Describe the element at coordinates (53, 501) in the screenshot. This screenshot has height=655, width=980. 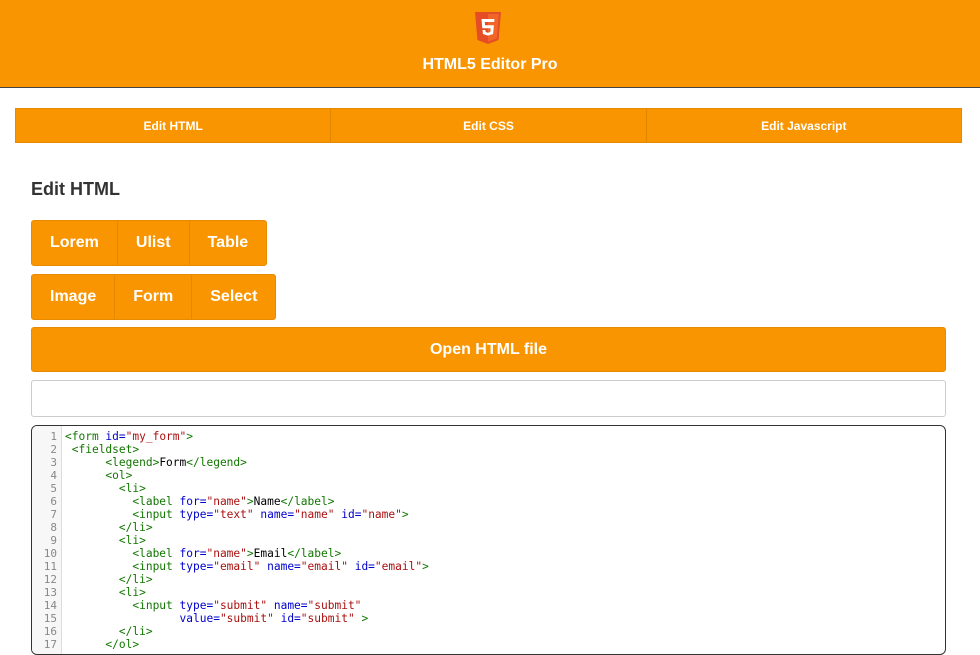
I see `line-number: 6` at that location.